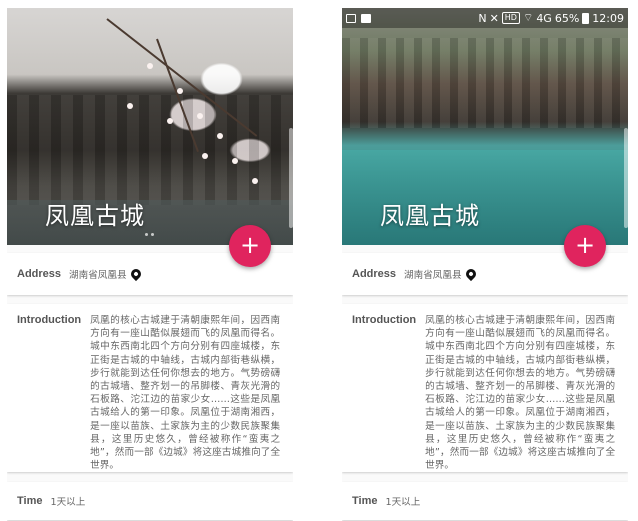  I want to click on battery-percent: 65%, so click(567, 18).